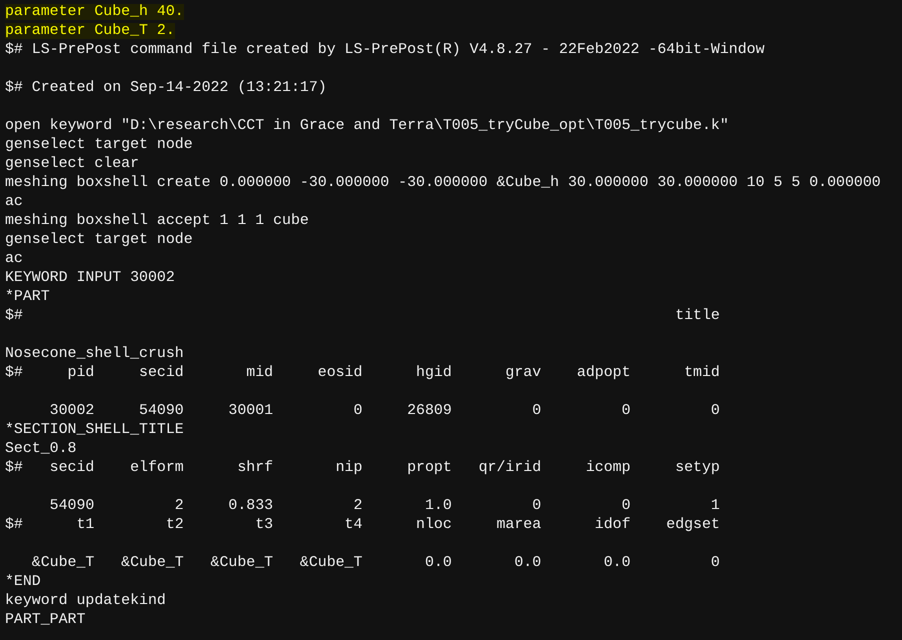 The height and width of the screenshot is (640, 902). I want to click on code-line: 54090 2 0.833 2 1.0 0 0 1, so click(384, 506).